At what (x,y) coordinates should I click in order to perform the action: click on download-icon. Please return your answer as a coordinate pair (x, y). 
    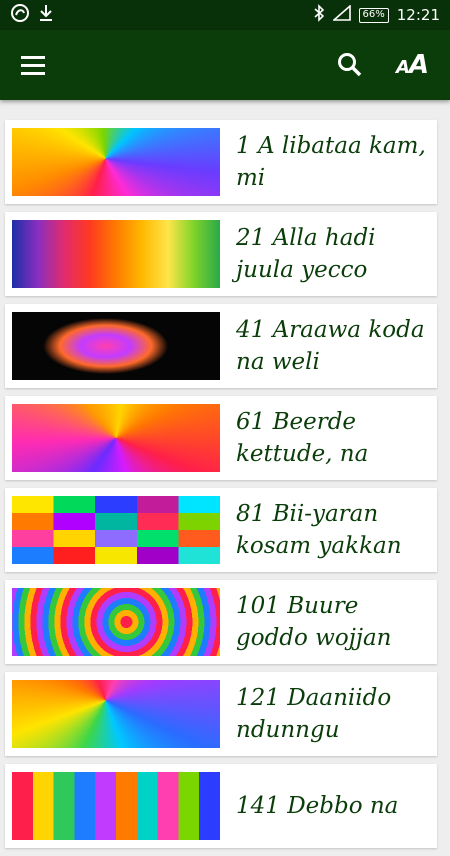
    Looking at the image, I should click on (46, 15).